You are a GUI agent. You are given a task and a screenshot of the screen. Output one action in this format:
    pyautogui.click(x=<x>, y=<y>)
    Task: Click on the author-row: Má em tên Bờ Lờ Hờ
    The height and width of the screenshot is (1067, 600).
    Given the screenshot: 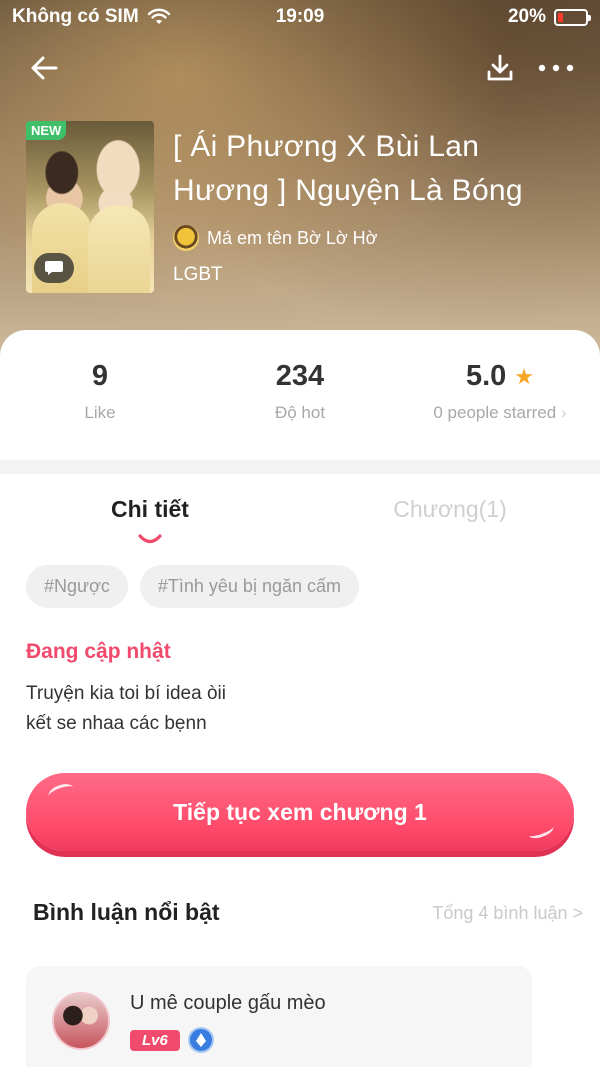 What is the action you would take?
    pyautogui.click(x=275, y=238)
    